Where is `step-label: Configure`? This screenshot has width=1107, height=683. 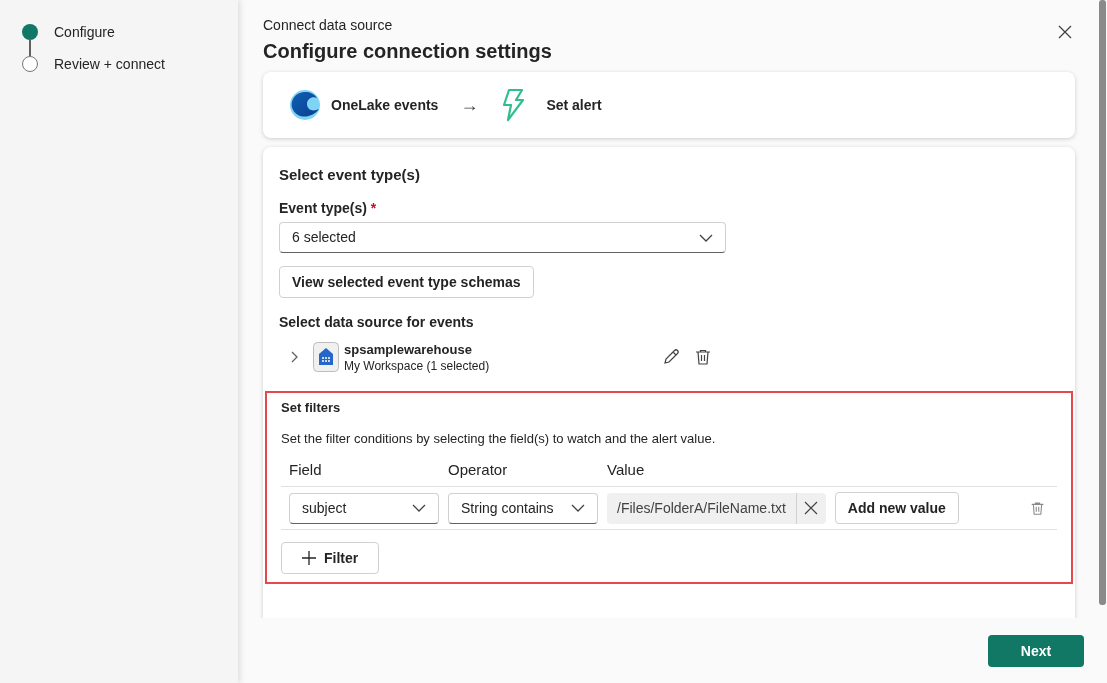 step-label: Configure is located at coordinates (84, 32).